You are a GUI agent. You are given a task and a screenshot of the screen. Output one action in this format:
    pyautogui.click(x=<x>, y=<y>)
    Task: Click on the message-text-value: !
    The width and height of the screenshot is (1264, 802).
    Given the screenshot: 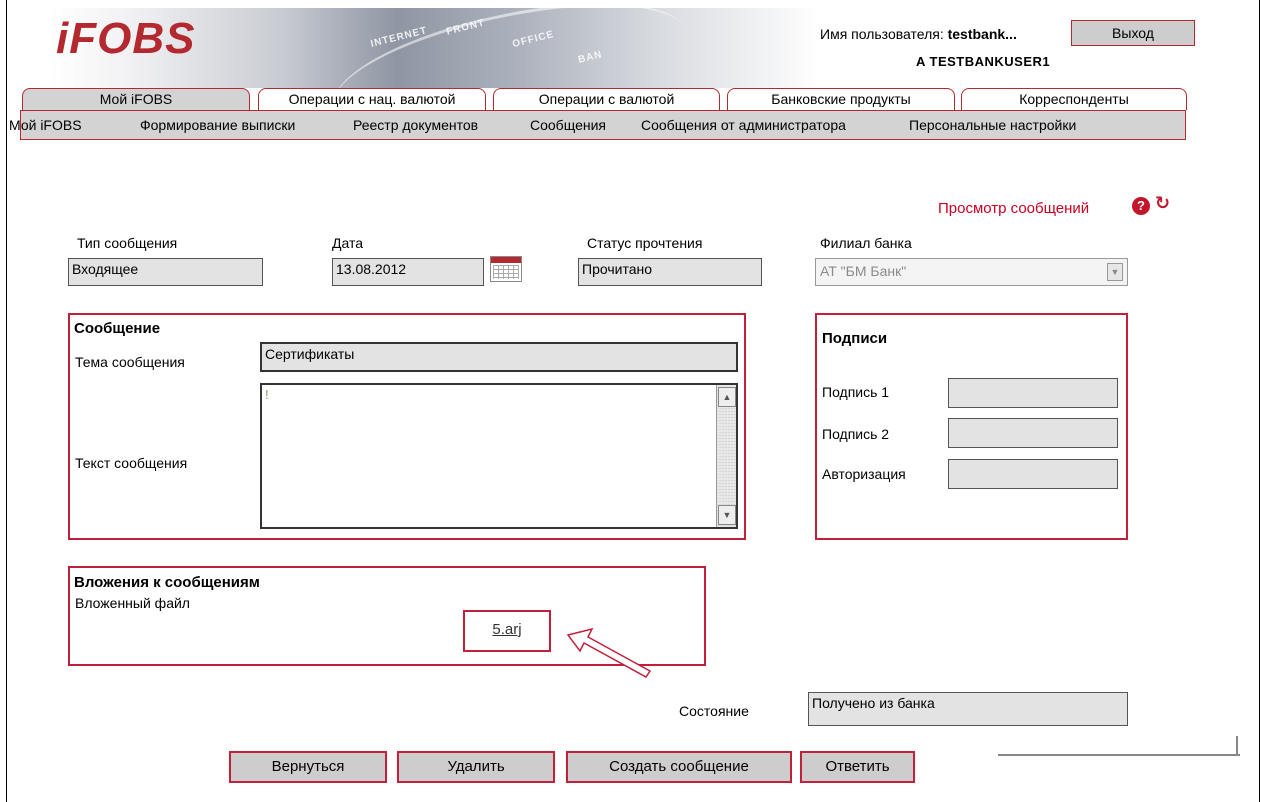 What is the action you would take?
    pyautogui.click(x=267, y=394)
    